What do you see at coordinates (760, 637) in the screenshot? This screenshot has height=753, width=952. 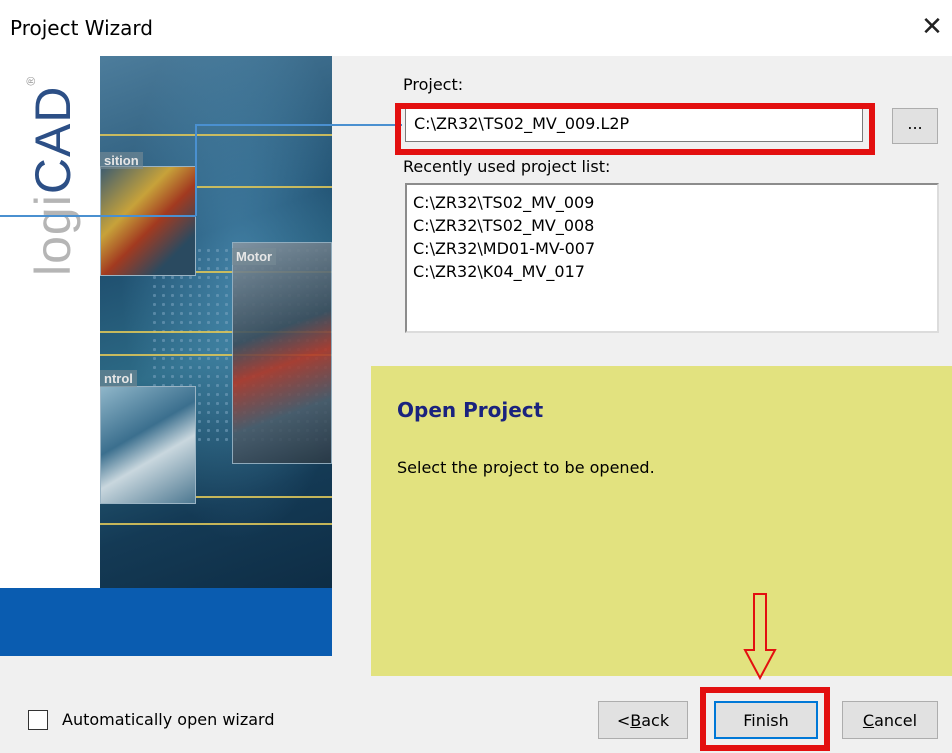 I see `down-arrow-icon` at bounding box center [760, 637].